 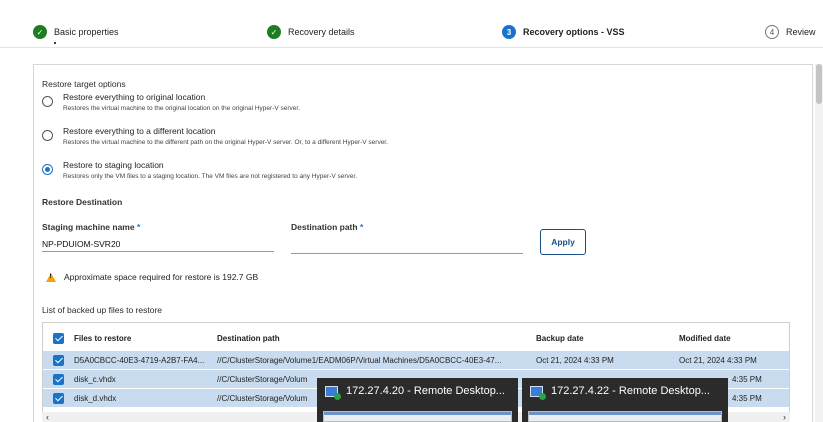 What do you see at coordinates (58, 338) in the screenshot?
I see `select-all-checkbox` at bounding box center [58, 338].